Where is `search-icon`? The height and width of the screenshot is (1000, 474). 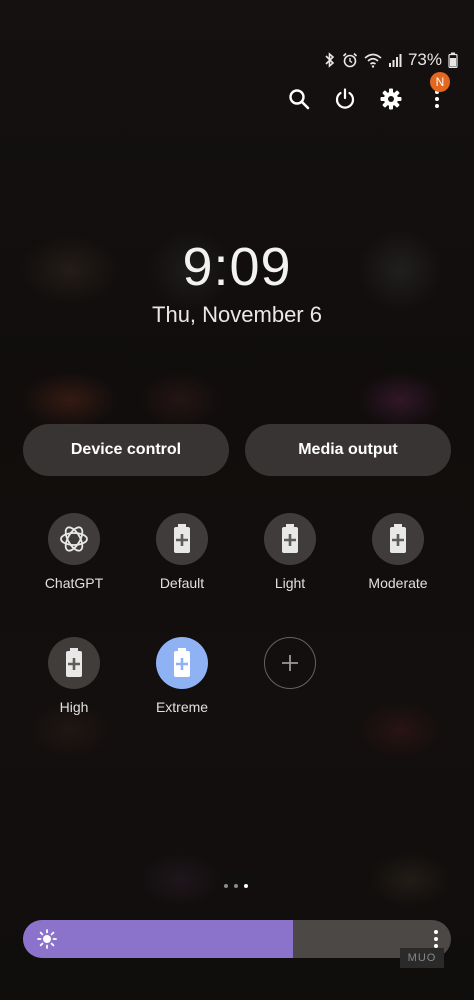
search-icon is located at coordinates (299, 99).